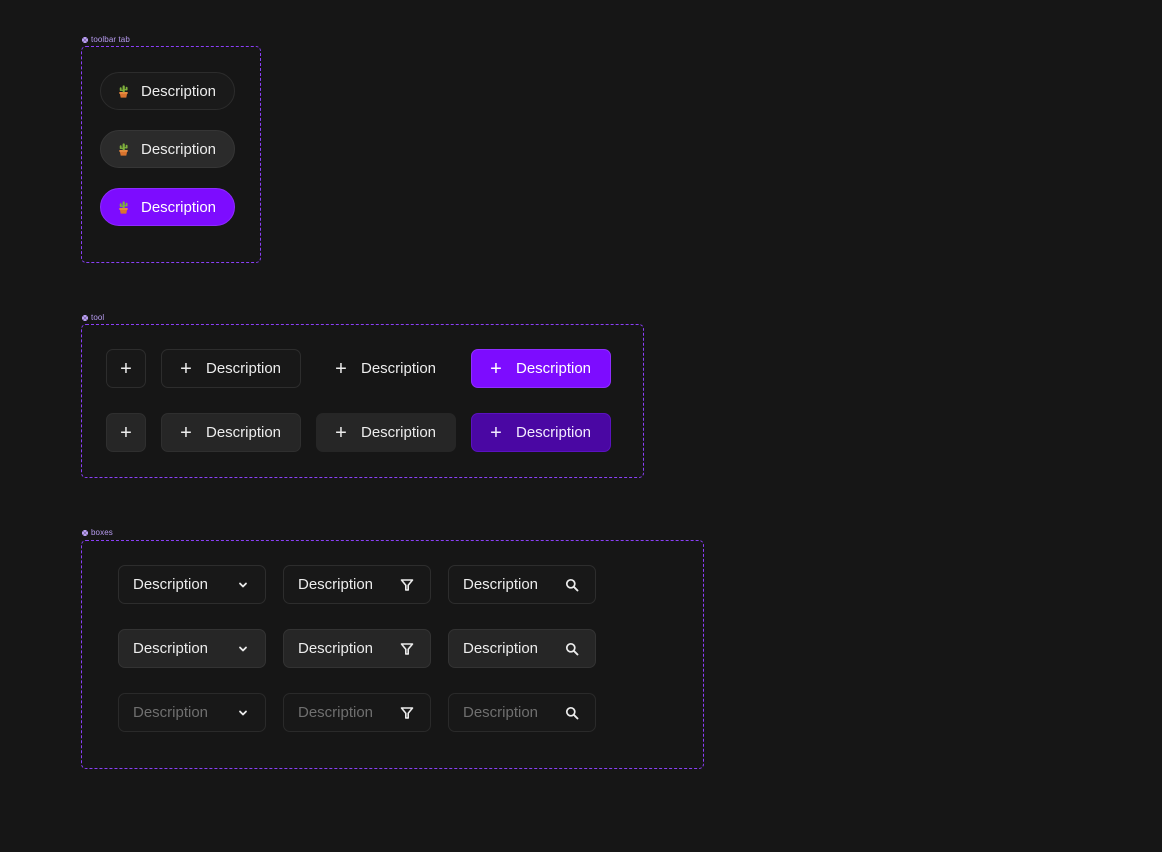  I want to click on tool-frame, so click(362, 401).